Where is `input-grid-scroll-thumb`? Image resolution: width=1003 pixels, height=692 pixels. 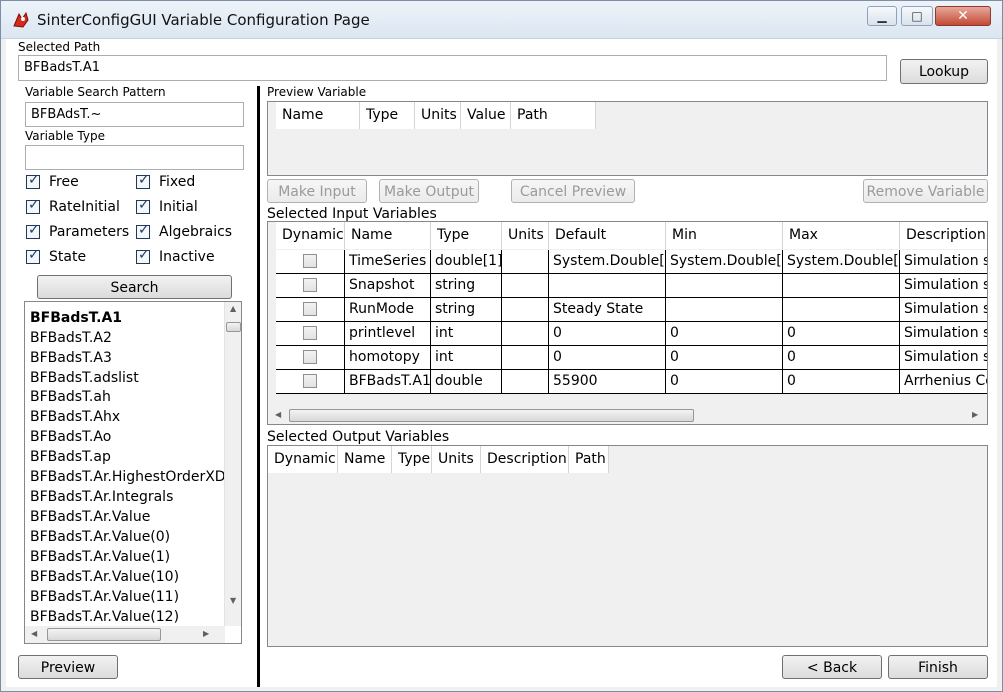 input-grid-scroll-thumb is located at coordinates (491, 415).